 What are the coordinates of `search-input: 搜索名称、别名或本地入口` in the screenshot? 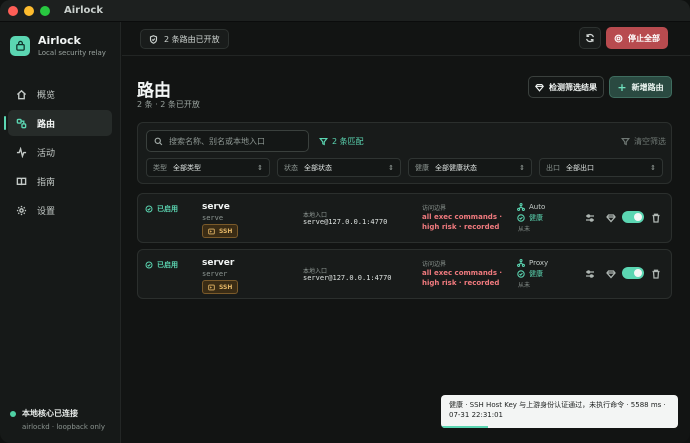 It's located at (227, 141).